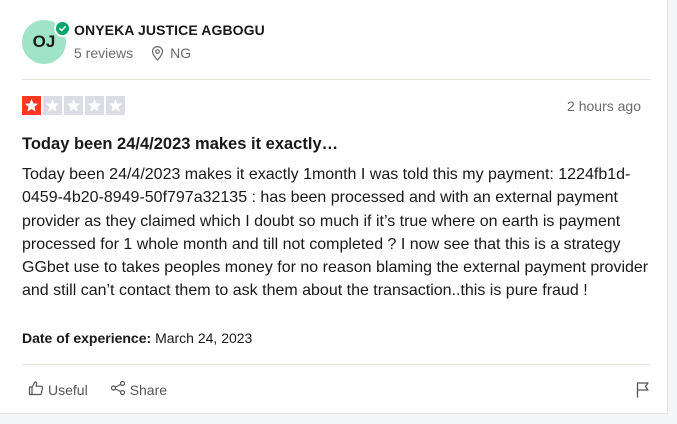 Image resolution: width=677 pixels, height=424 pixels. I want to click on useful-label: Useful, so click(68, 389).